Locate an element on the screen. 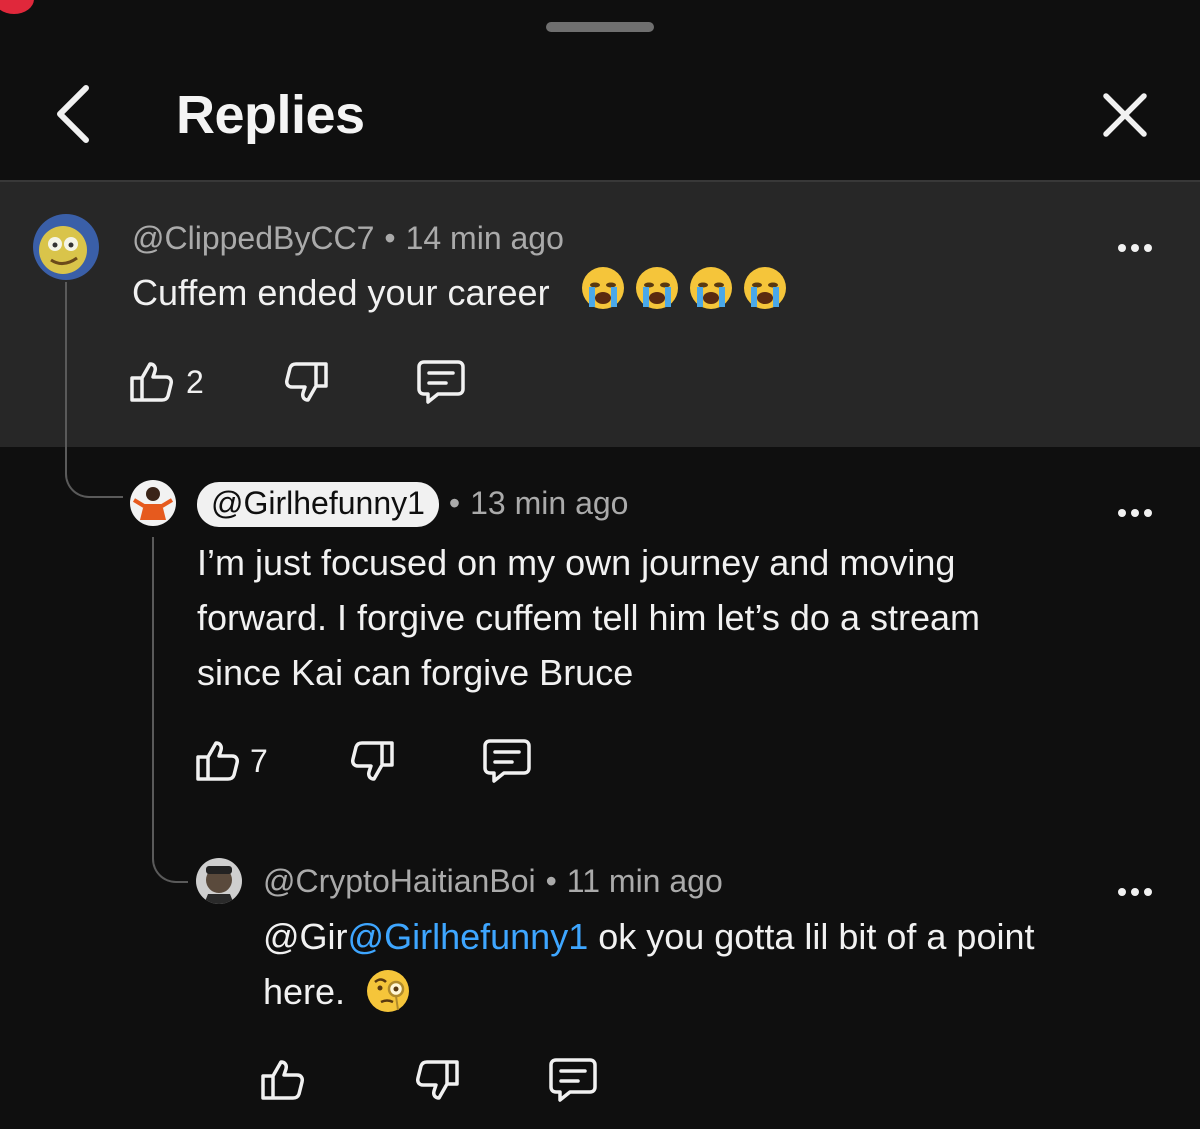 Image resolution: width=1200 pixels, height=1129 pixels. close-icon is located at coordinates (1125, 115).